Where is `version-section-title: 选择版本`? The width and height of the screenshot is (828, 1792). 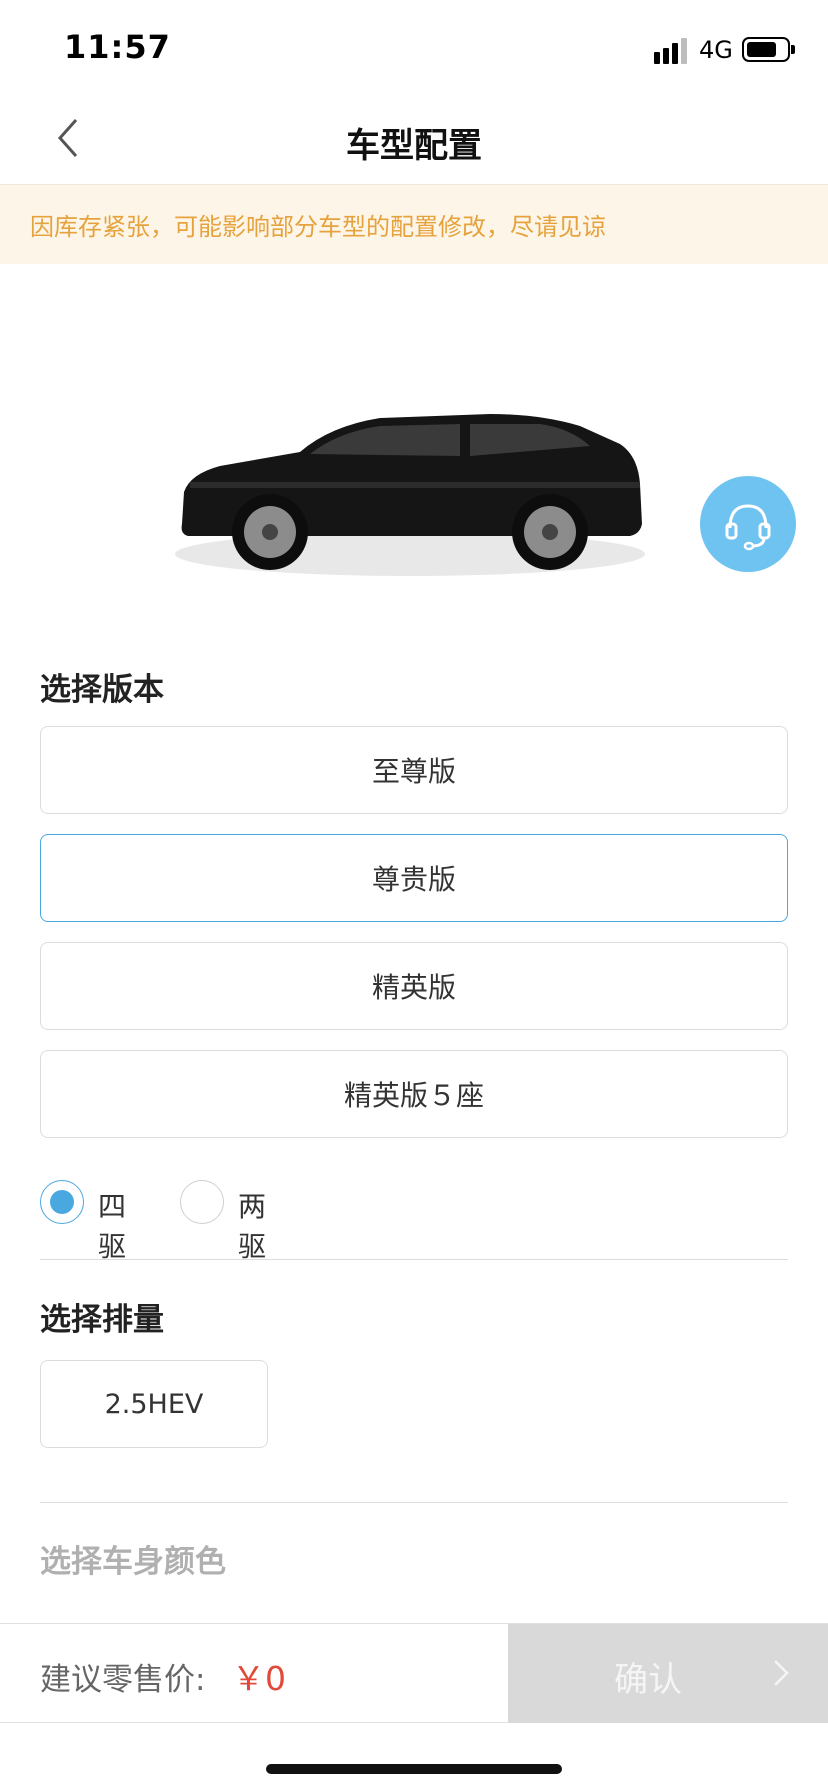 version-section-title: 选择版本 is located at coordinates (102, 690).